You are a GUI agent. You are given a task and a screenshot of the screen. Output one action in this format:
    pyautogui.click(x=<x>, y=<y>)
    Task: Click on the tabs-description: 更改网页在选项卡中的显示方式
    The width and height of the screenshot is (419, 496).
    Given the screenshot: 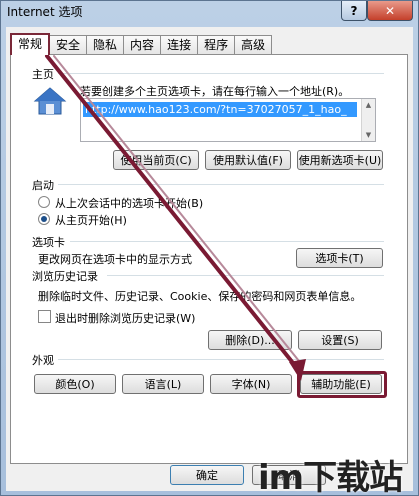 What is the action you would take?
    pyautogui.click(x=115, y=259)
    